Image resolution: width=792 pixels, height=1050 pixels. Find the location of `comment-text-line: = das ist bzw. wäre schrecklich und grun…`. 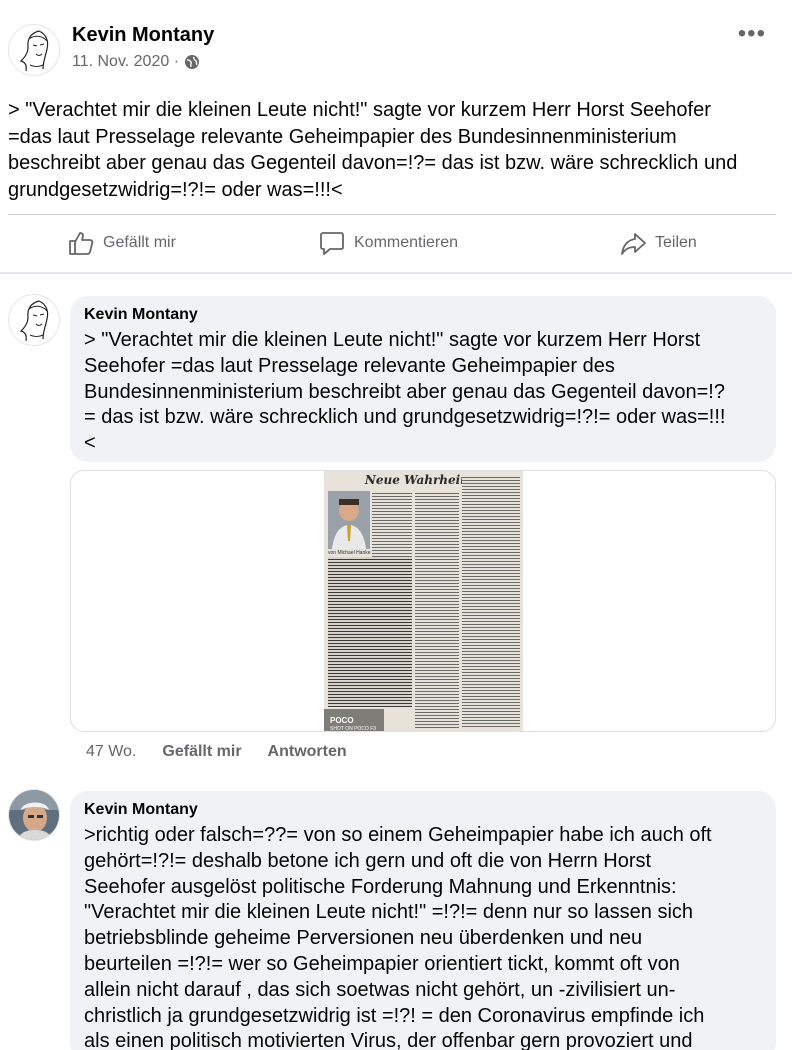

comment-text-line: = das ist bzw. wäre schrecklich und grun… is located at coordinates (405, 417).